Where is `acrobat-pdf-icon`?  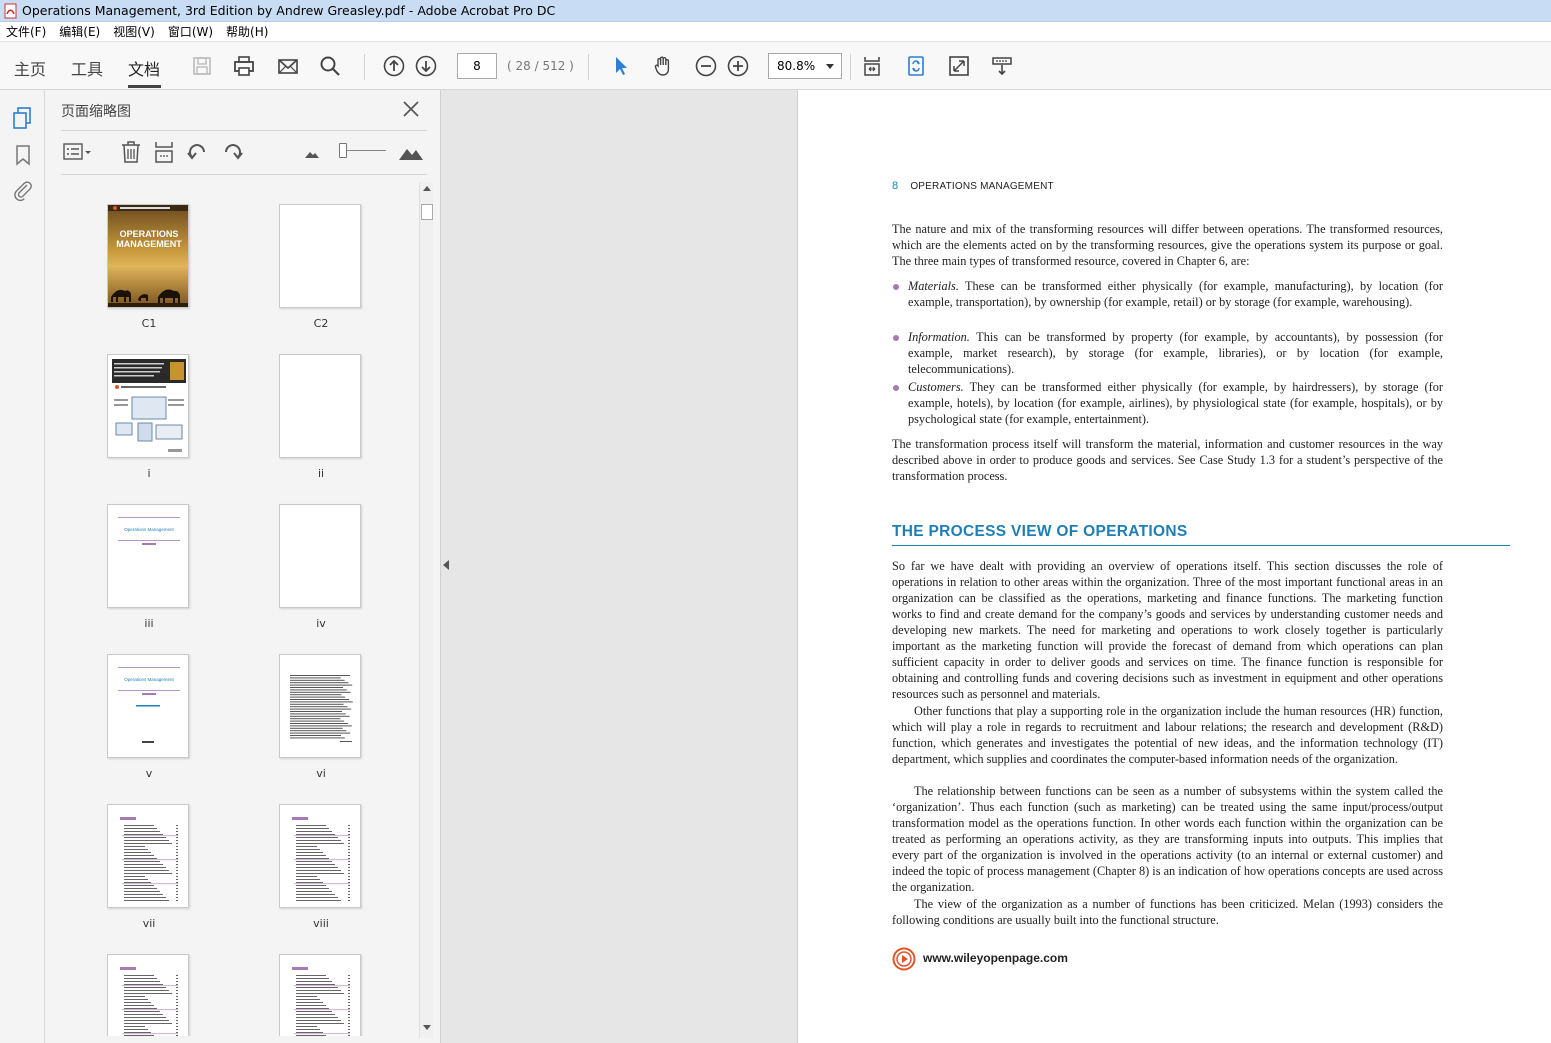 acrobat-pdf-icon is located at coordinates (11, 11).